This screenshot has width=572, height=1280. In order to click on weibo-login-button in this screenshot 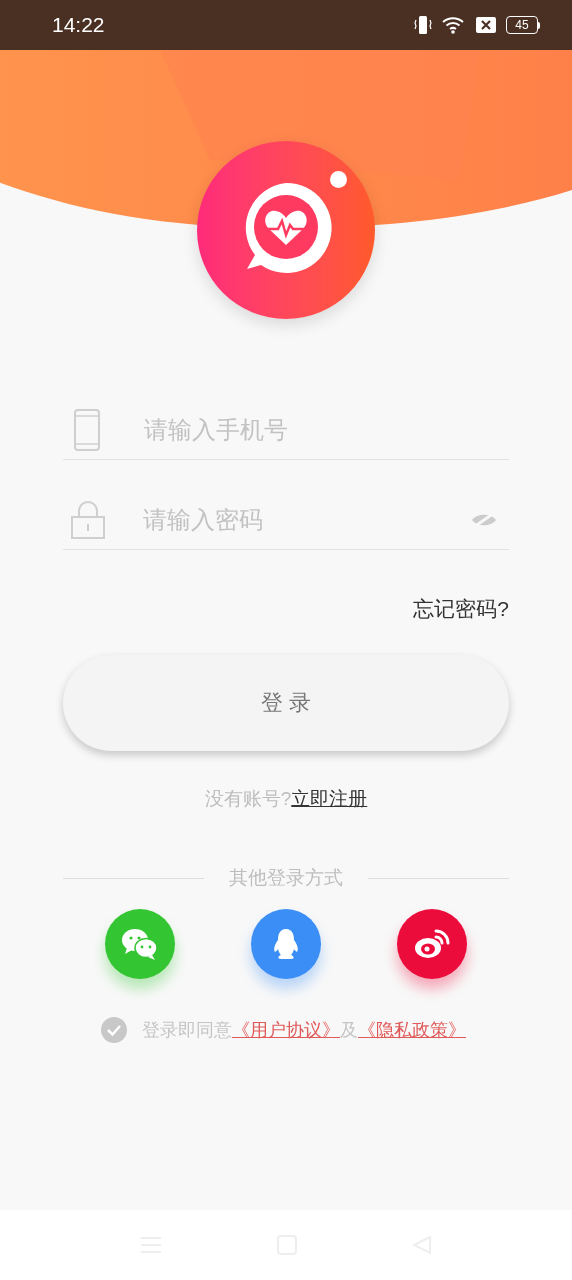, I will do `click(432, 943)`.